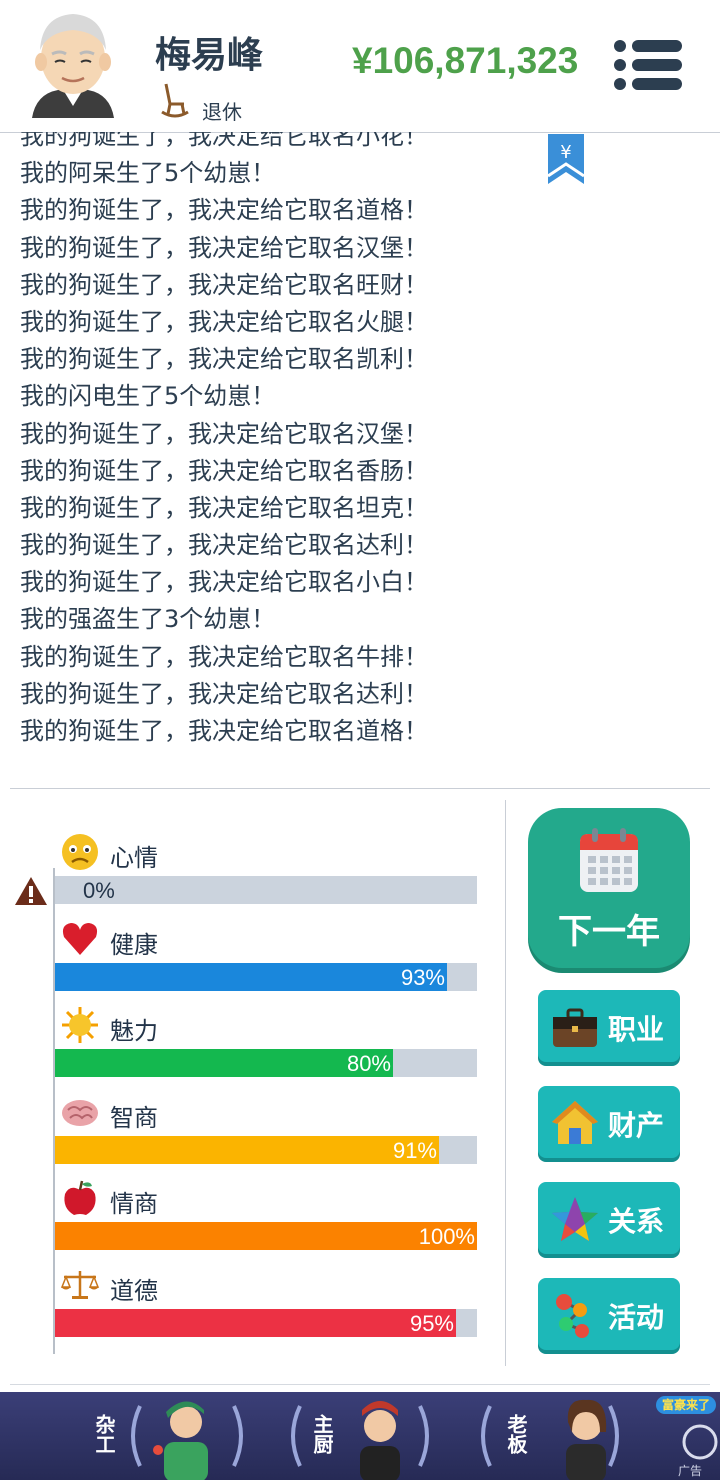 This screenshot has width=720, height=1480. I want to click on log-entry: 我的狗诞生了，我决定给它取名旺财！, so click(224, 284).